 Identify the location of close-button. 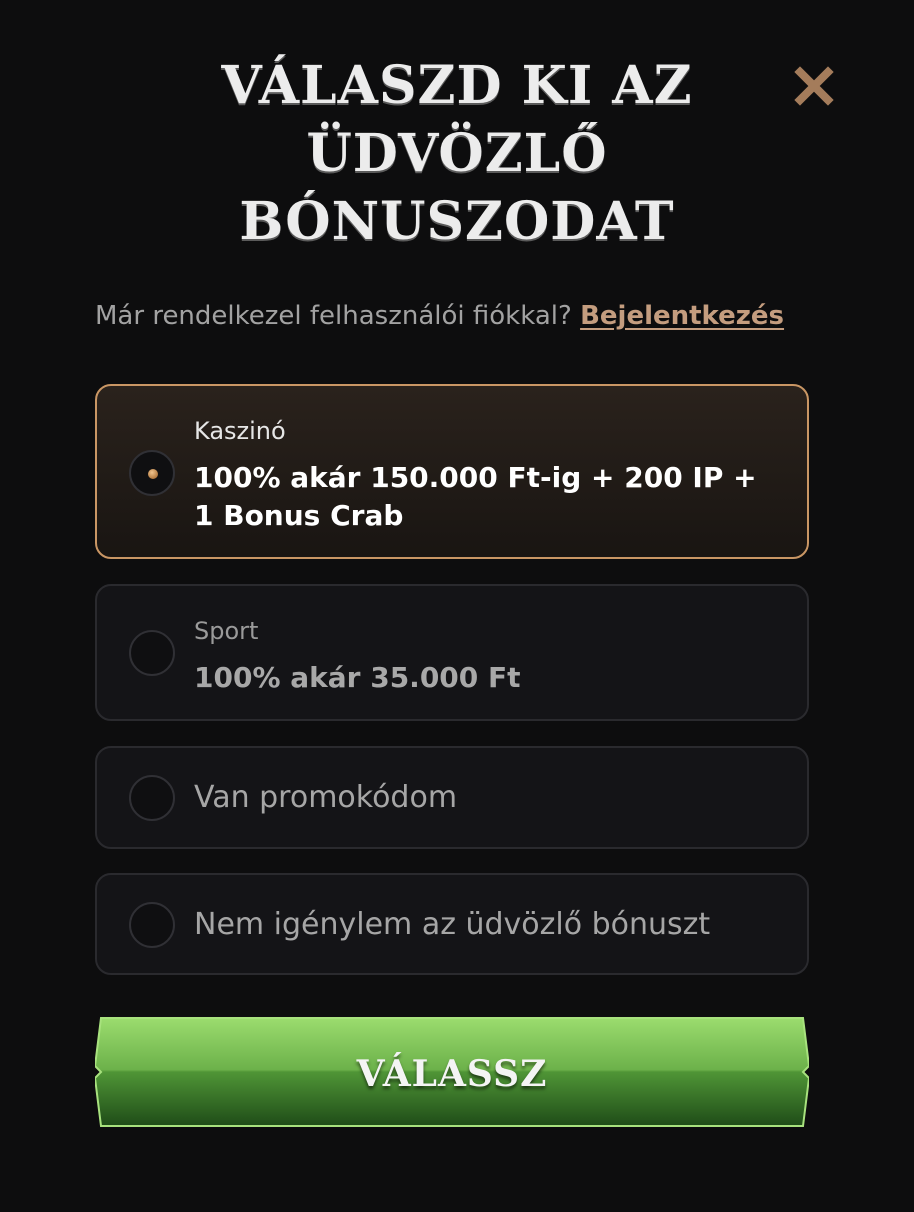
(814, 86).